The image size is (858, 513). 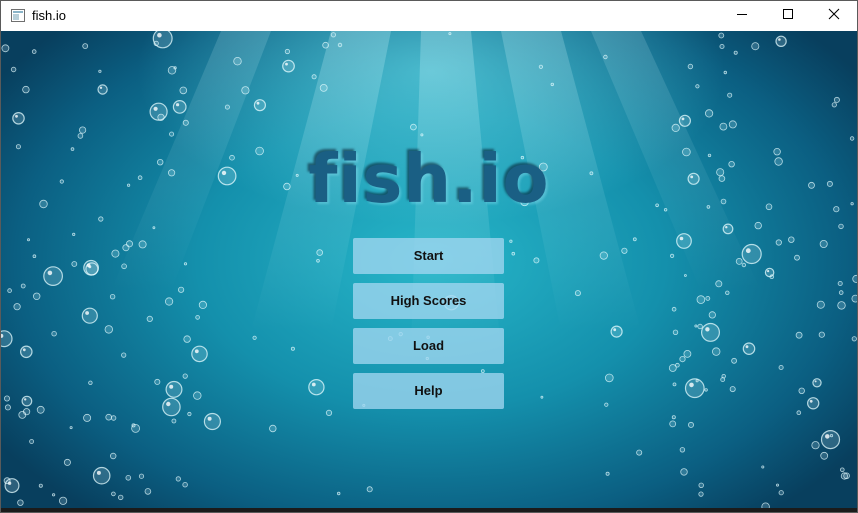 What do you see at coordinates (742, 16) in the screenshot?
I see `minimize-button` at bounding box center [742, 16].